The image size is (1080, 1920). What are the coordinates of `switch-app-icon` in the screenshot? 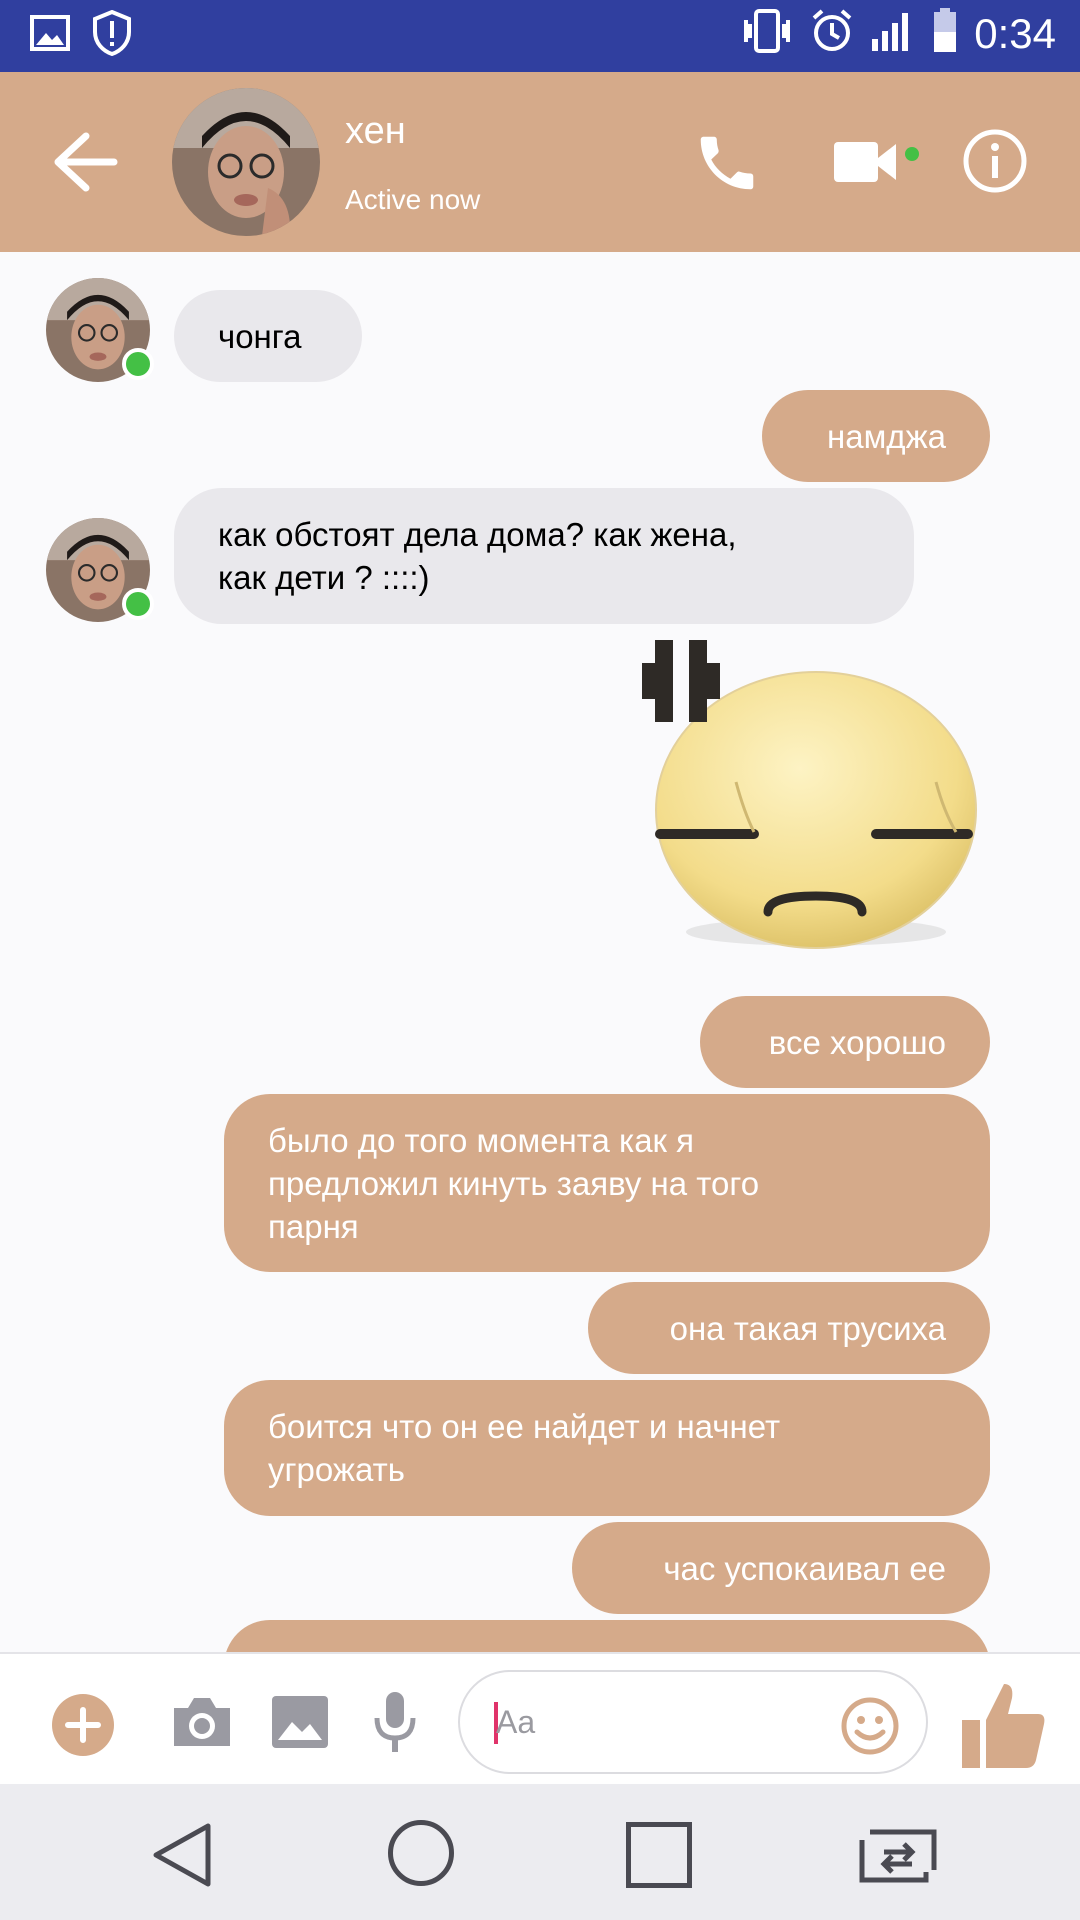 It's located at (898, 1856).